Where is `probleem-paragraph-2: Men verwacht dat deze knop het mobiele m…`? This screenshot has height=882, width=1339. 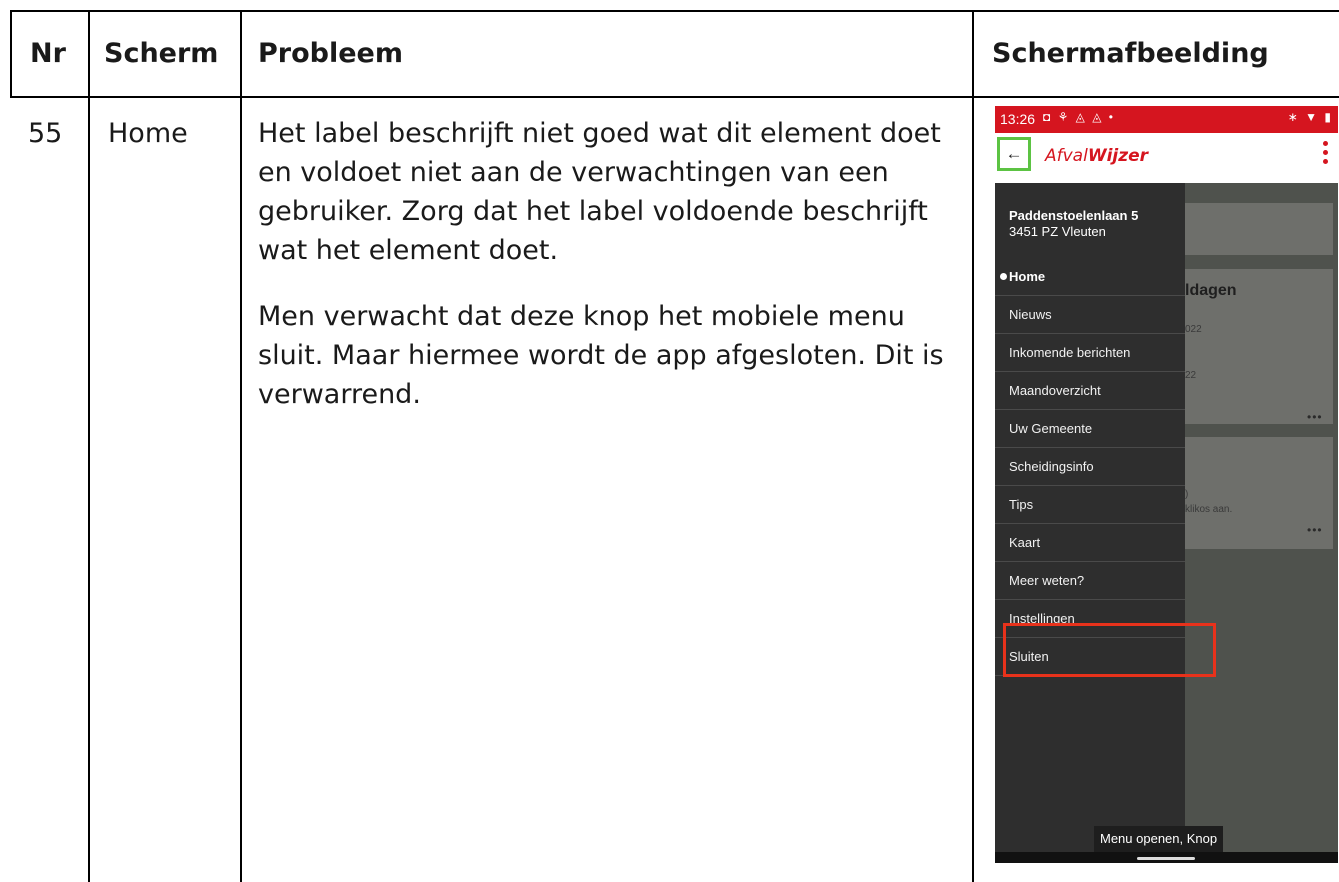
probleem-paragraph-2: Men verwacht dat deze knop het mobiele m… is located at coordinates (601, 355).